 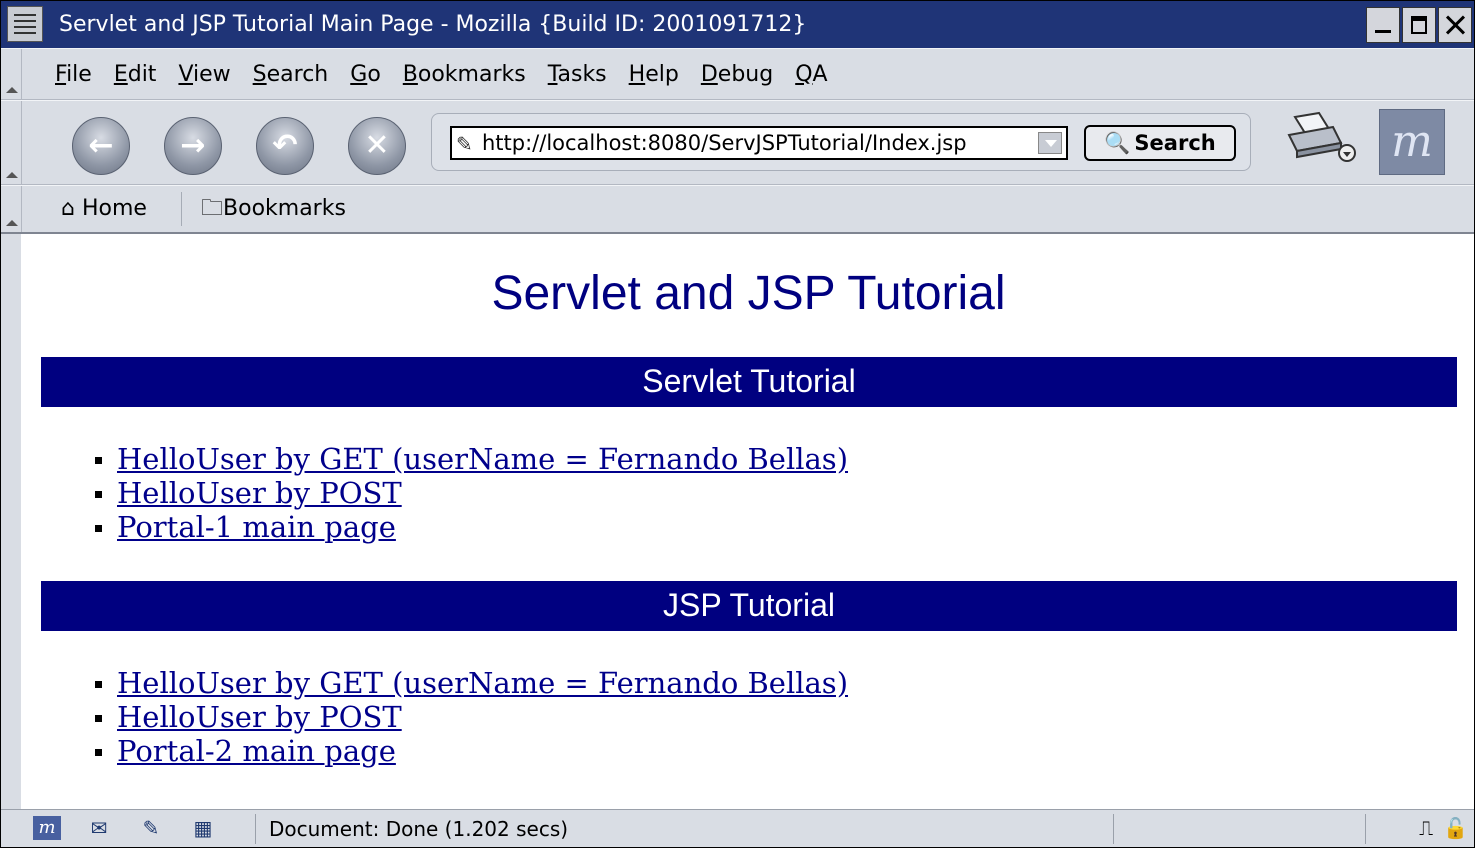 I want to click on bookmarks-label: Bookmarks, so click(x=284, y=208).